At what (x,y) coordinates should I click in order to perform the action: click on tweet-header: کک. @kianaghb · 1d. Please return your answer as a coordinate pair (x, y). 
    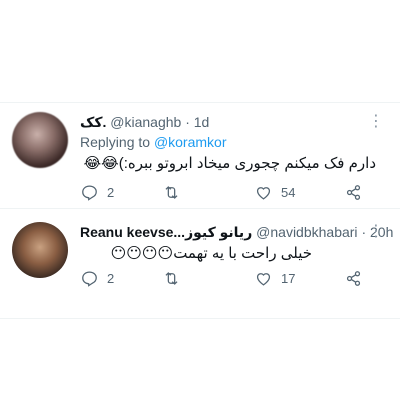
    Looking at the image, I should click on (144, 122).